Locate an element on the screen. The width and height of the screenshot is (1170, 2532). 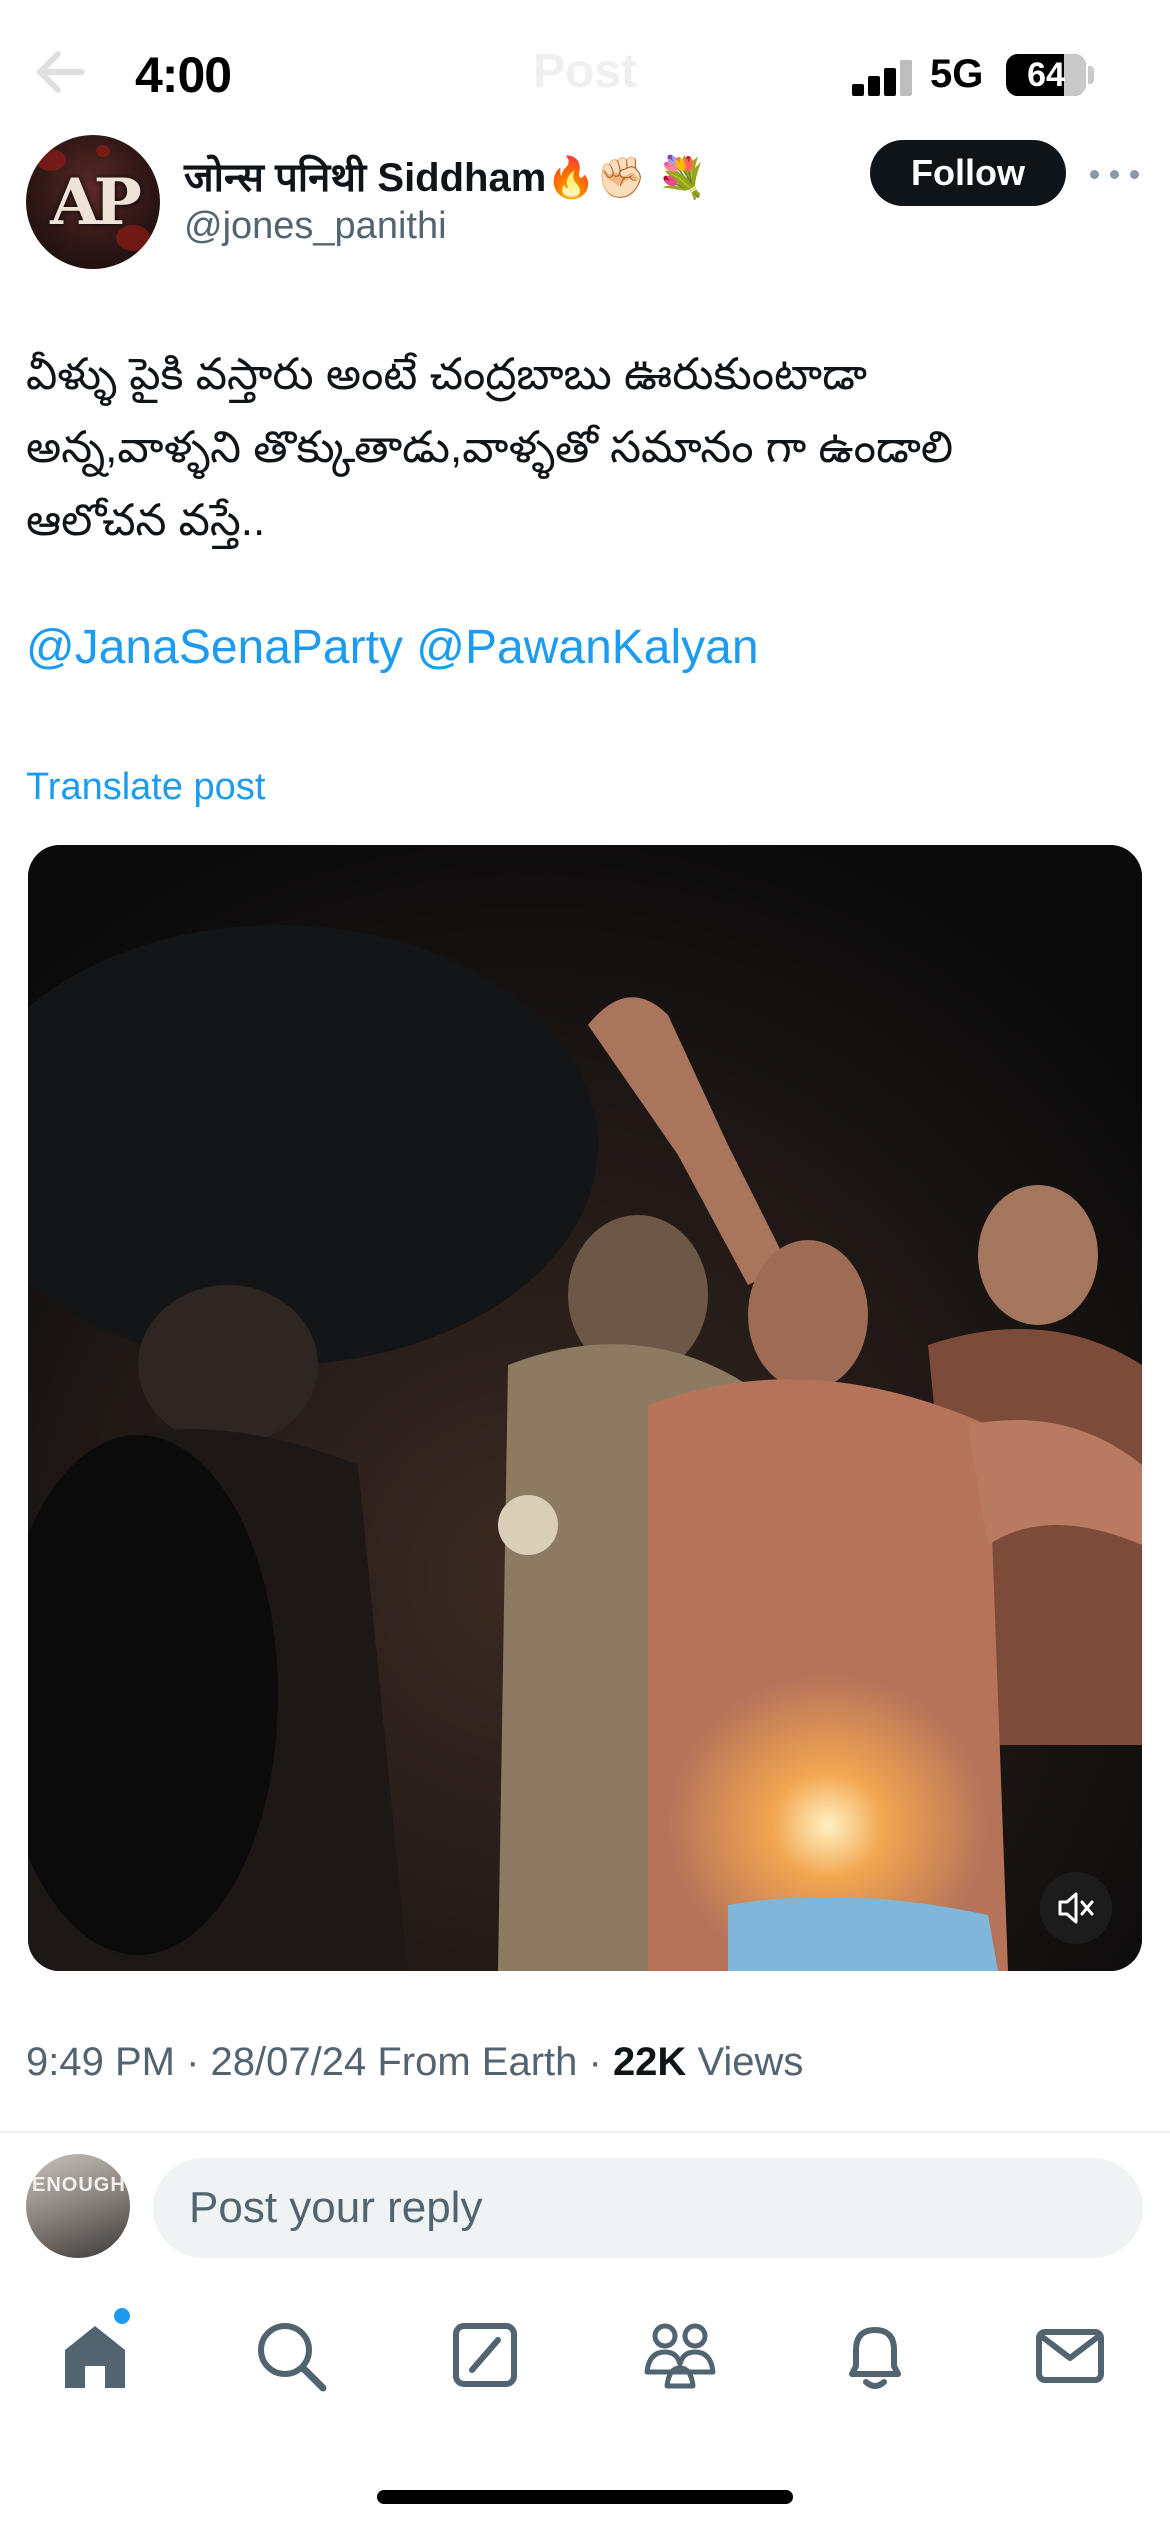
post-date: 28/07/24 is located at coordinates (288, 2062).